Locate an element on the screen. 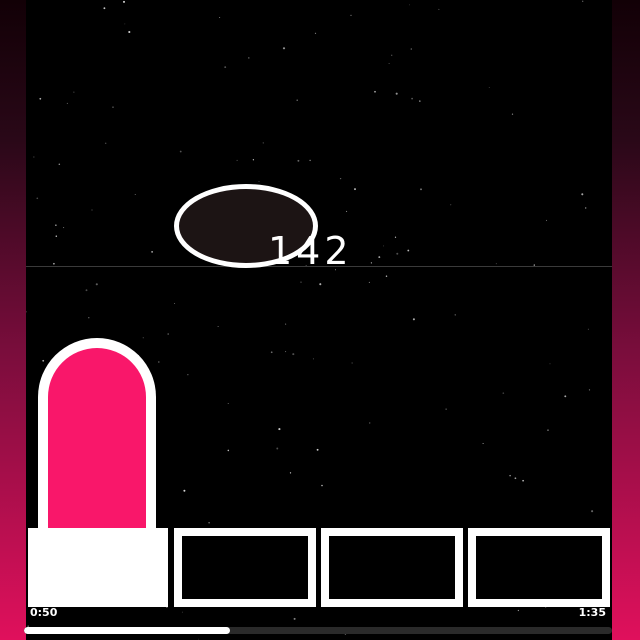  song-progress-bar is located at coordinates (318, 630).